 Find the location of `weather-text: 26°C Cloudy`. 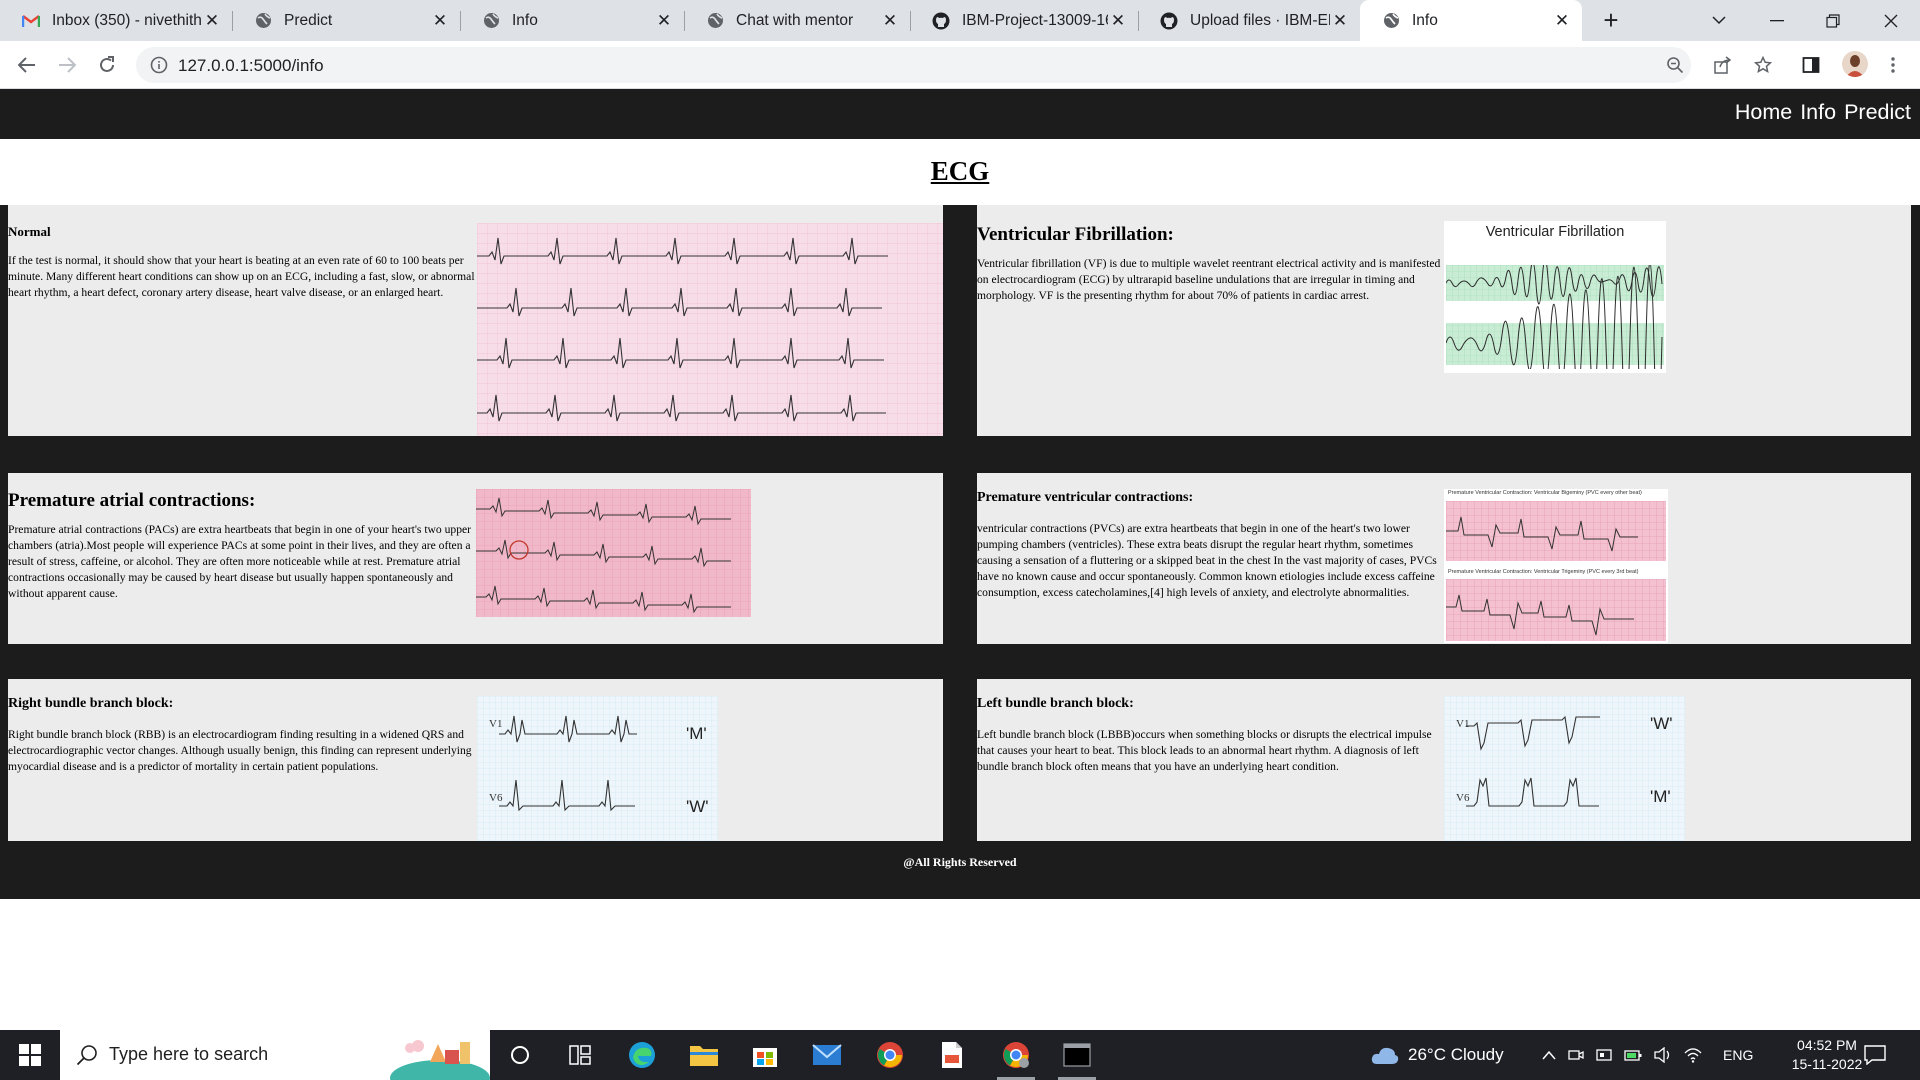

weather-text: 26°C Cloudy is located at coordinates (1456, 1054).